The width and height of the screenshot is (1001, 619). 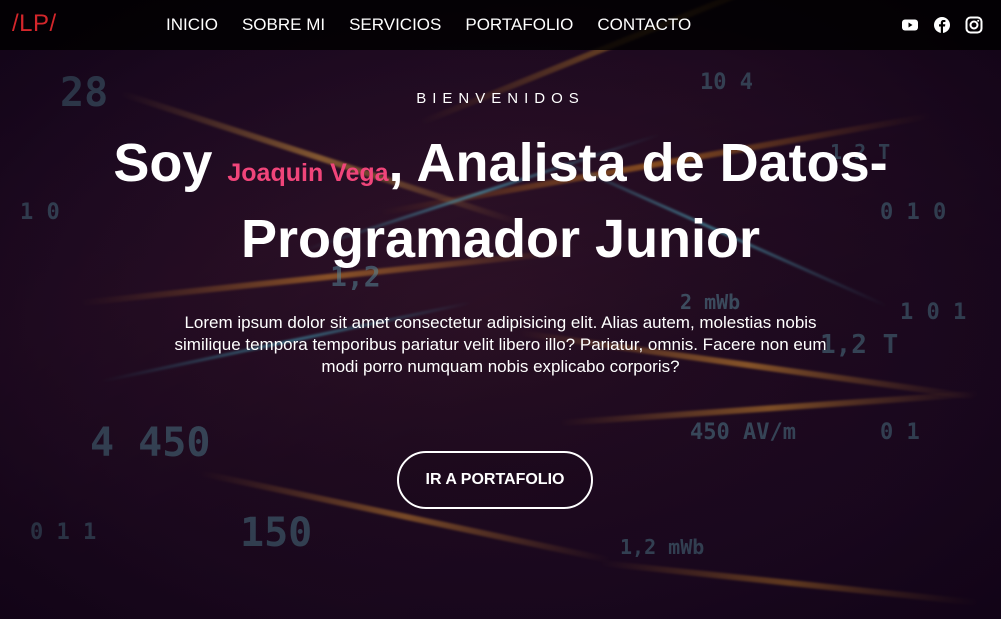 What do you see at coordinates (283, 25) in the screenshot?
I see `nav-link-sobre-mi: SOBRE MI` at bounding box center [283, 25].